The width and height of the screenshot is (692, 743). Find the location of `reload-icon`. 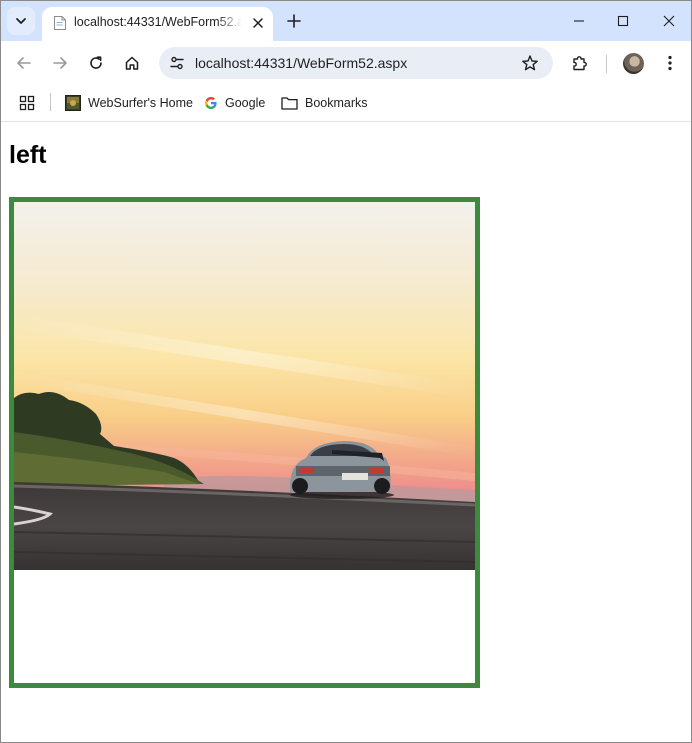

reload-icon is located at coordinates (96, 62).